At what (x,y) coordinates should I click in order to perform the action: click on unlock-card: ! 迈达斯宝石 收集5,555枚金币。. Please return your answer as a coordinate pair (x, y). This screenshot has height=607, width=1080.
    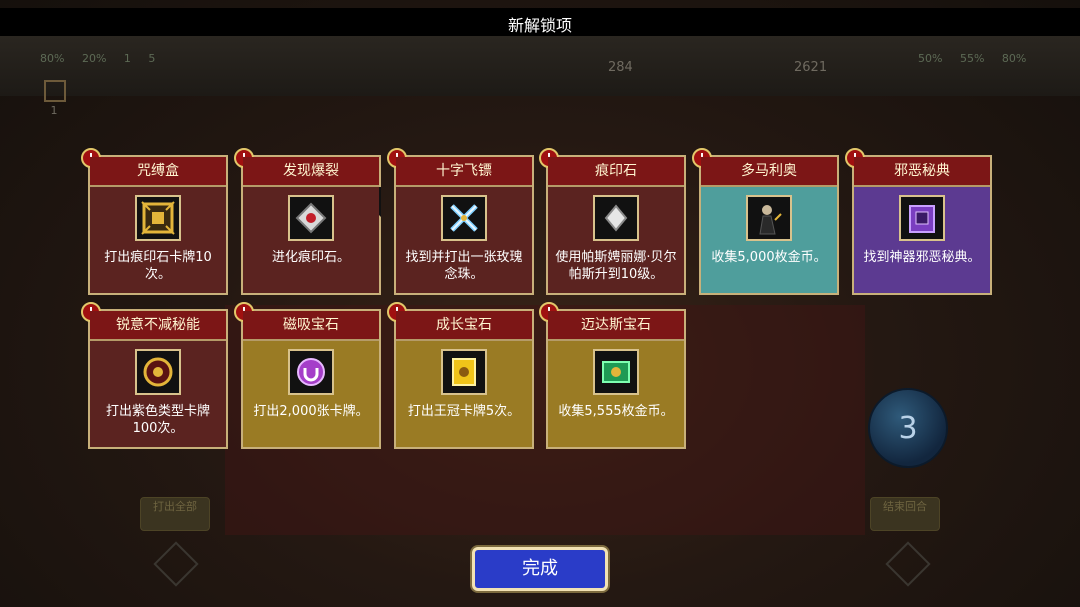
    Looking at the image, I should click on (612, 375).